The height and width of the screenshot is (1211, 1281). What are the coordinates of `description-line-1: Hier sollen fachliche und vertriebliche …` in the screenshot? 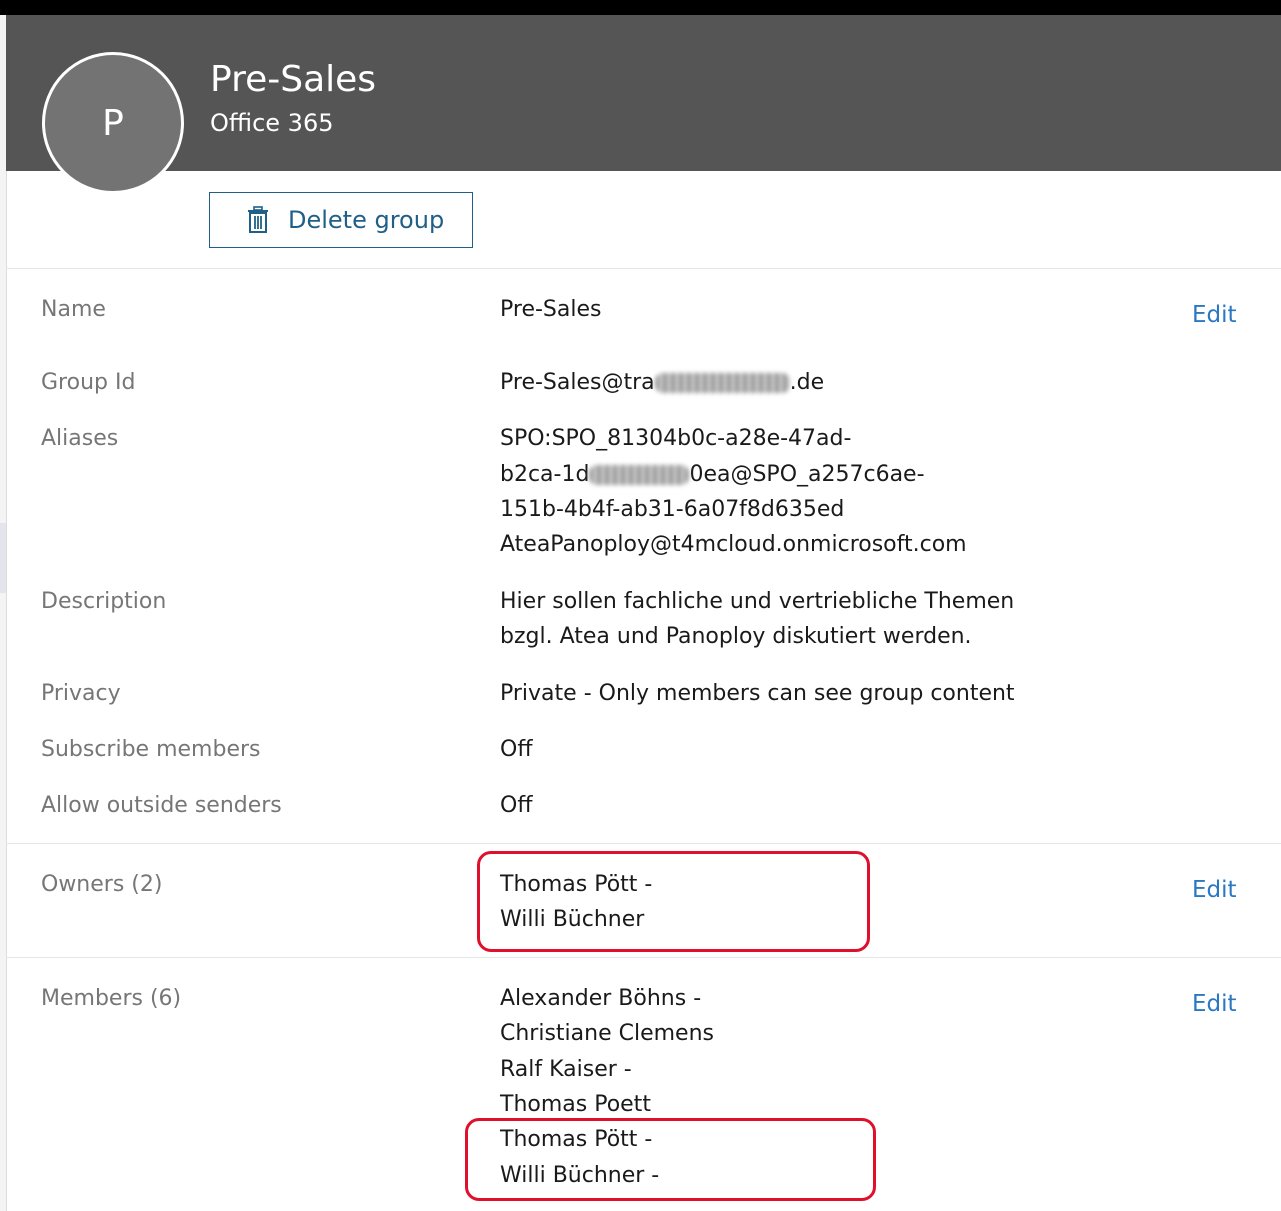 It's located at (757, 601).